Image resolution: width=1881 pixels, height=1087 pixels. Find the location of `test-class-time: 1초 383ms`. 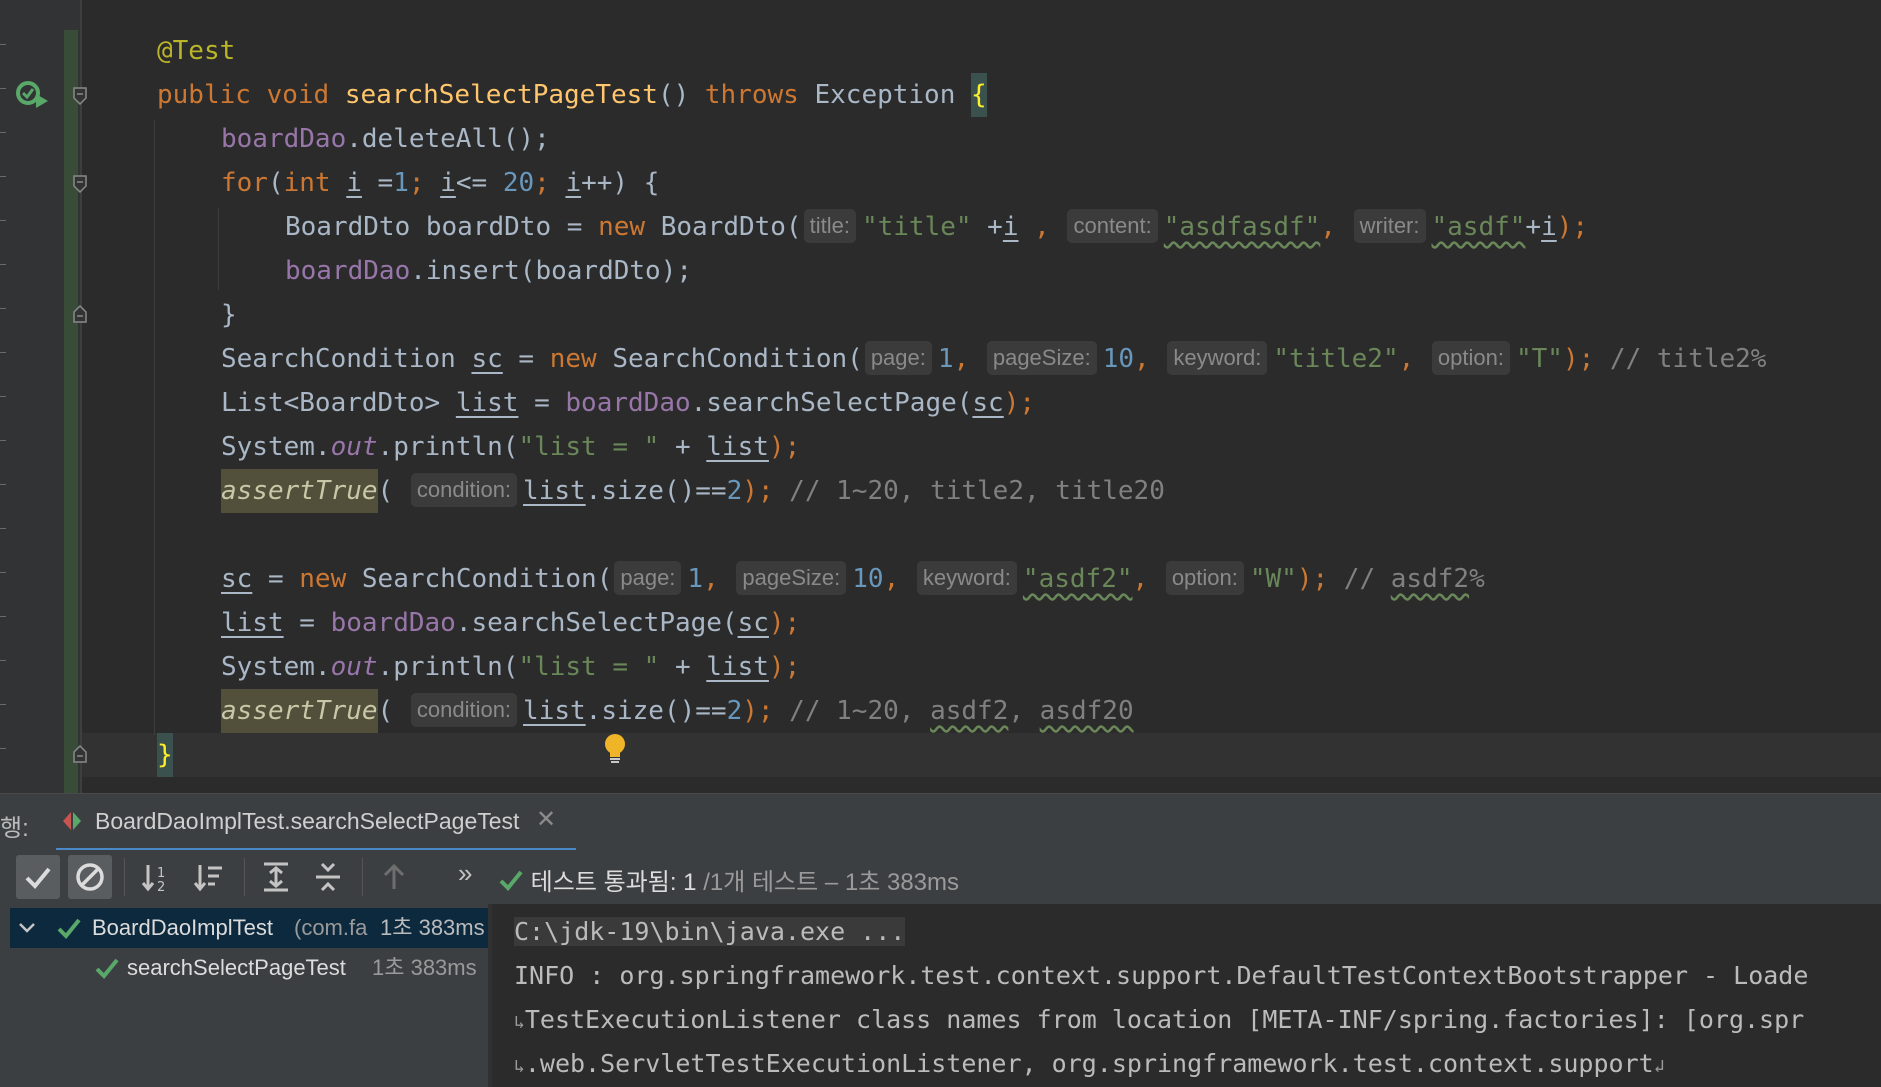

test-class-time: 1초 383ms is located at coordinates (432, 927).